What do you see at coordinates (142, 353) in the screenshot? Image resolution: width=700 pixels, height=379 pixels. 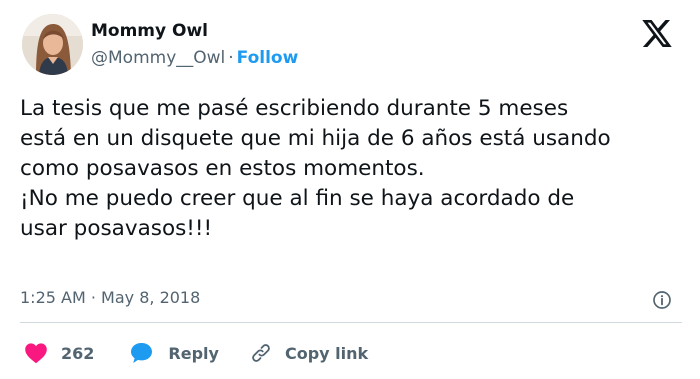 I see `speech-bubble-icon` at bounding box center [142, 353].